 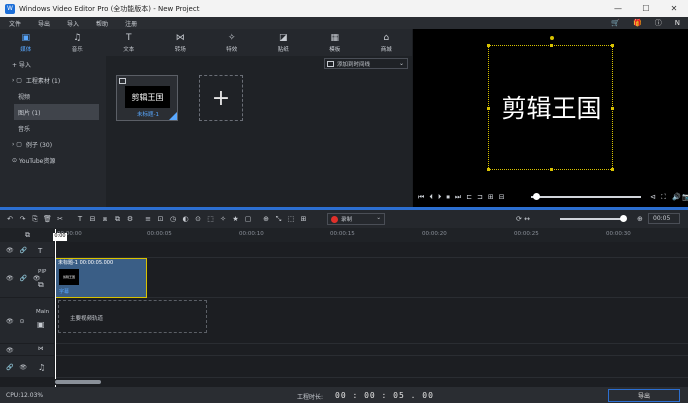 I want to click on play-button: ⏵, so click(x=440, y=197).